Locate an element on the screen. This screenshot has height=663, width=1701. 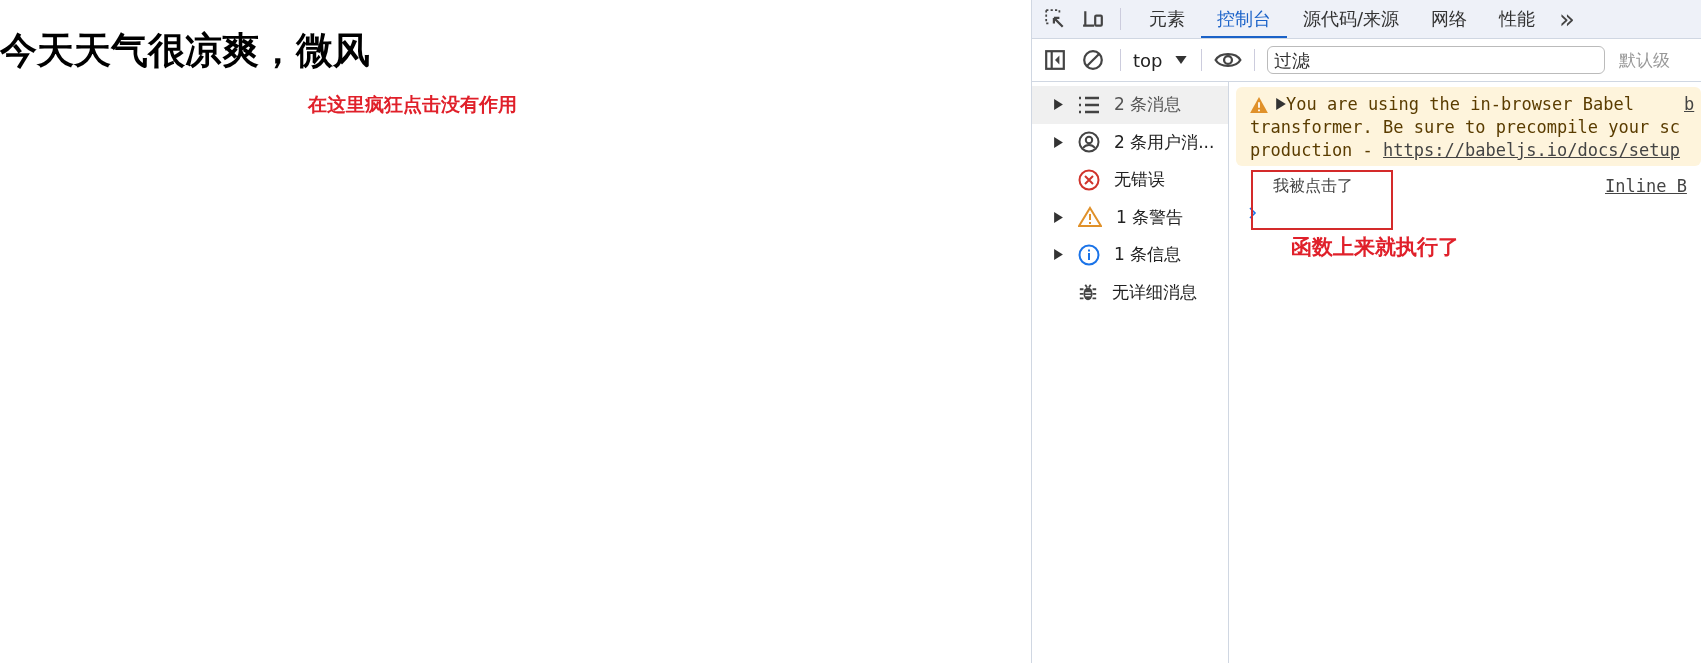
annotation-text: 函数上来就执行了 is located at coordinates (1375, 247).